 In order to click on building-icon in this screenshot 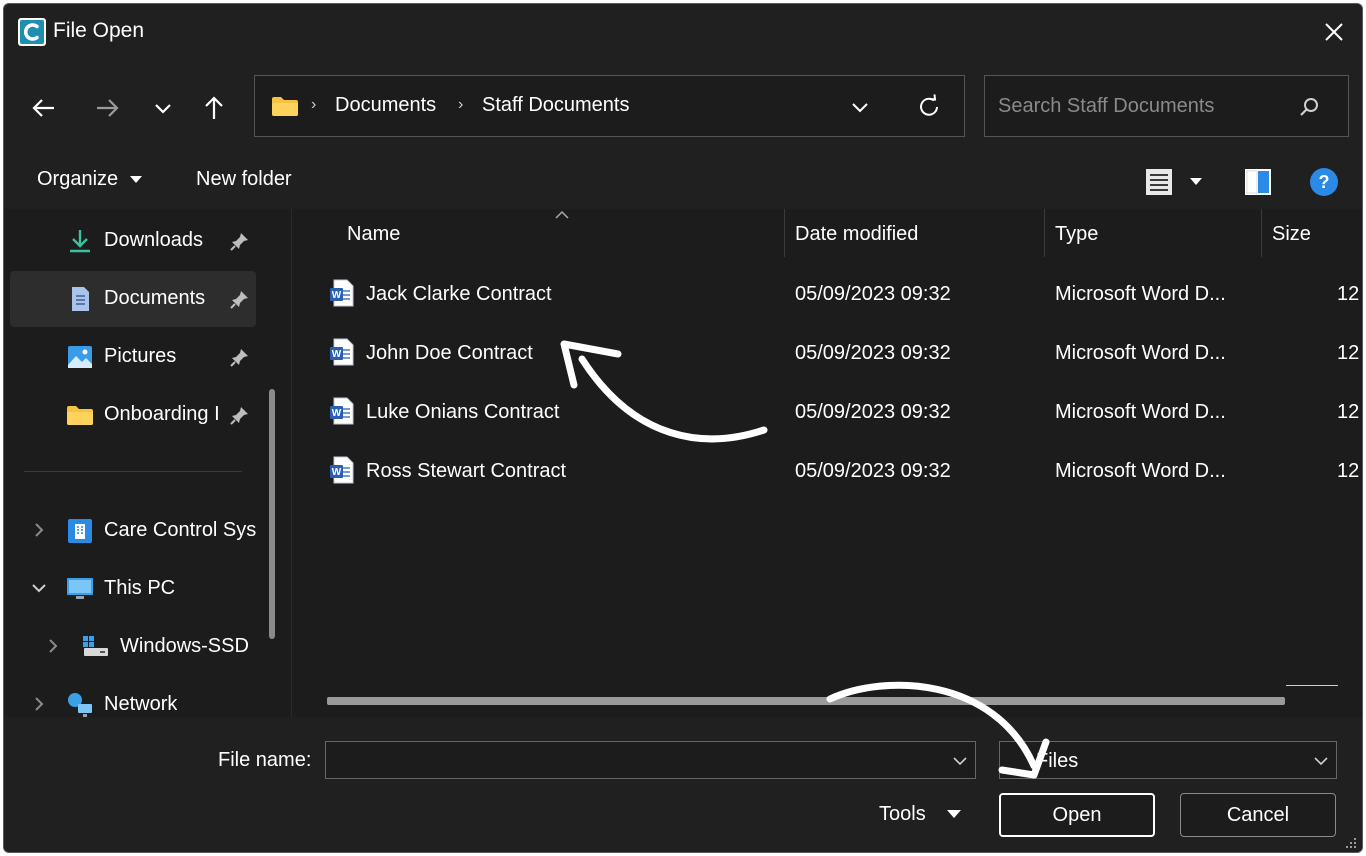, I will do `click(80, 531)`.